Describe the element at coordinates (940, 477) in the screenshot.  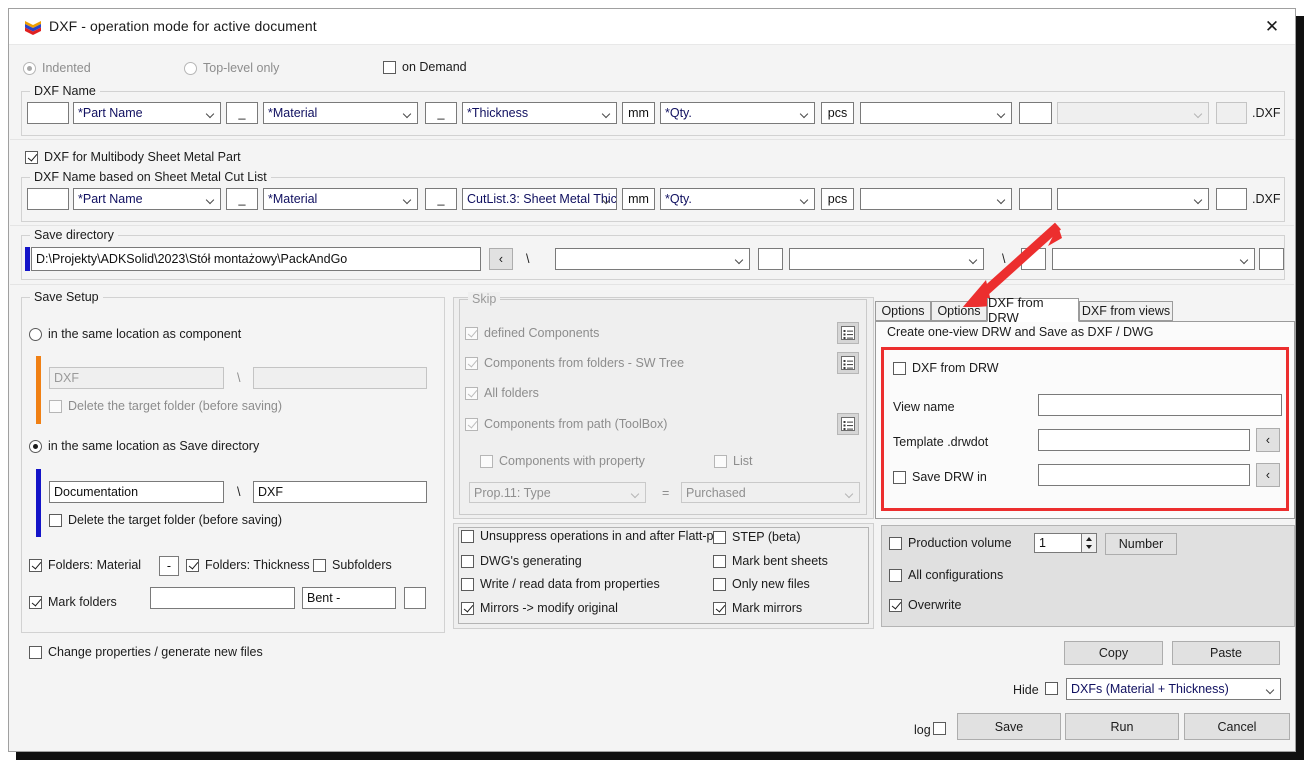
I see `checkbox-save-drw-in: Save DRW in` at that location.